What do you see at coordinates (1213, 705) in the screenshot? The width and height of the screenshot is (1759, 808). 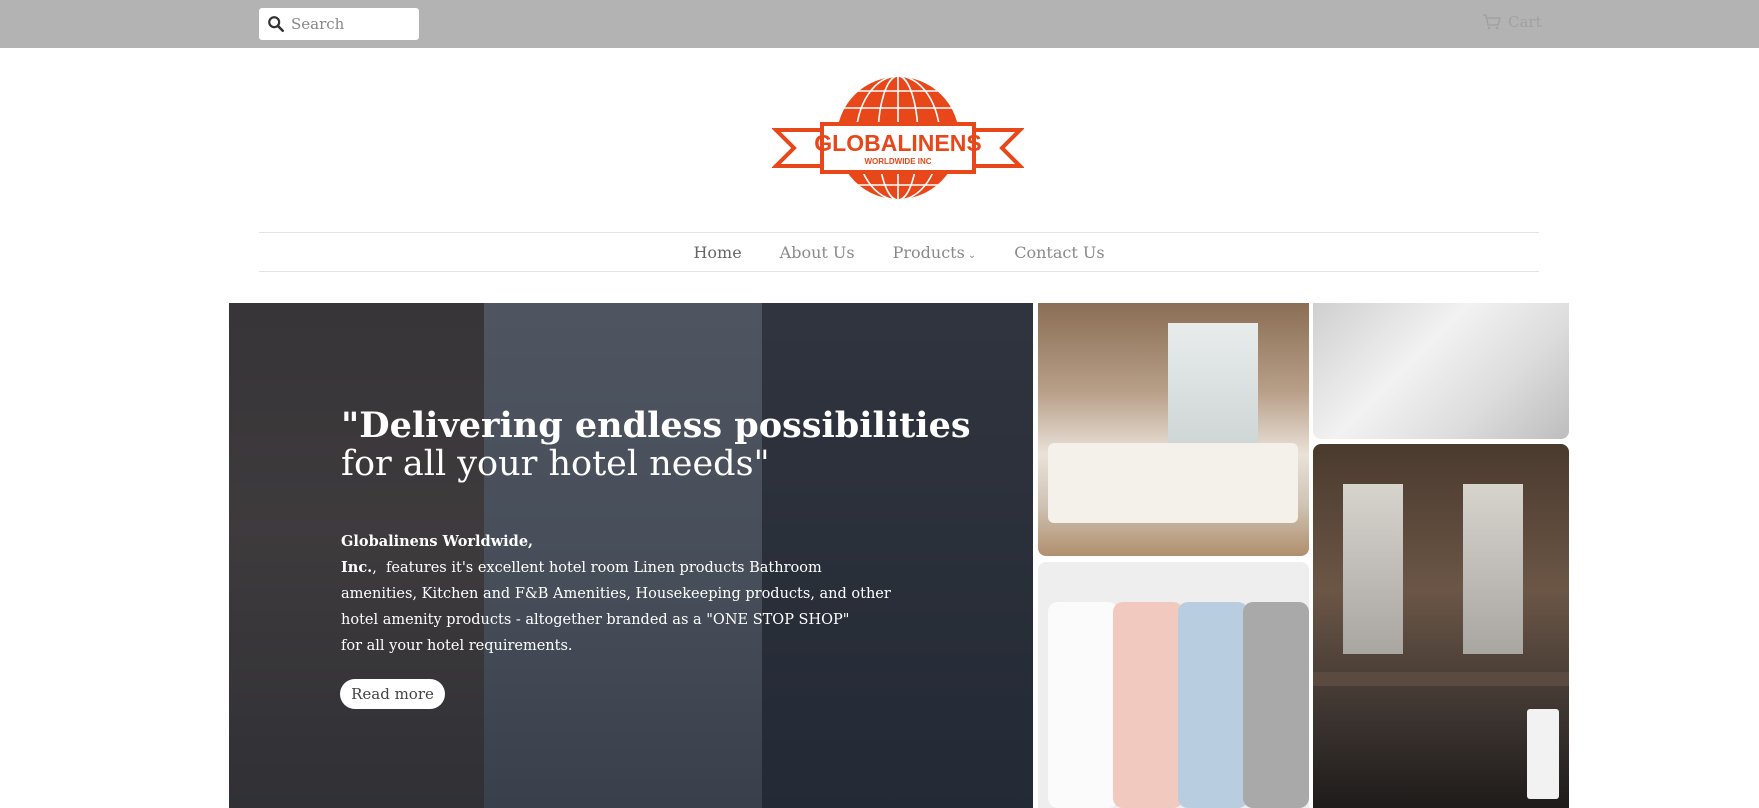 I see `robe-blue` at bounding box center [1213, 705].